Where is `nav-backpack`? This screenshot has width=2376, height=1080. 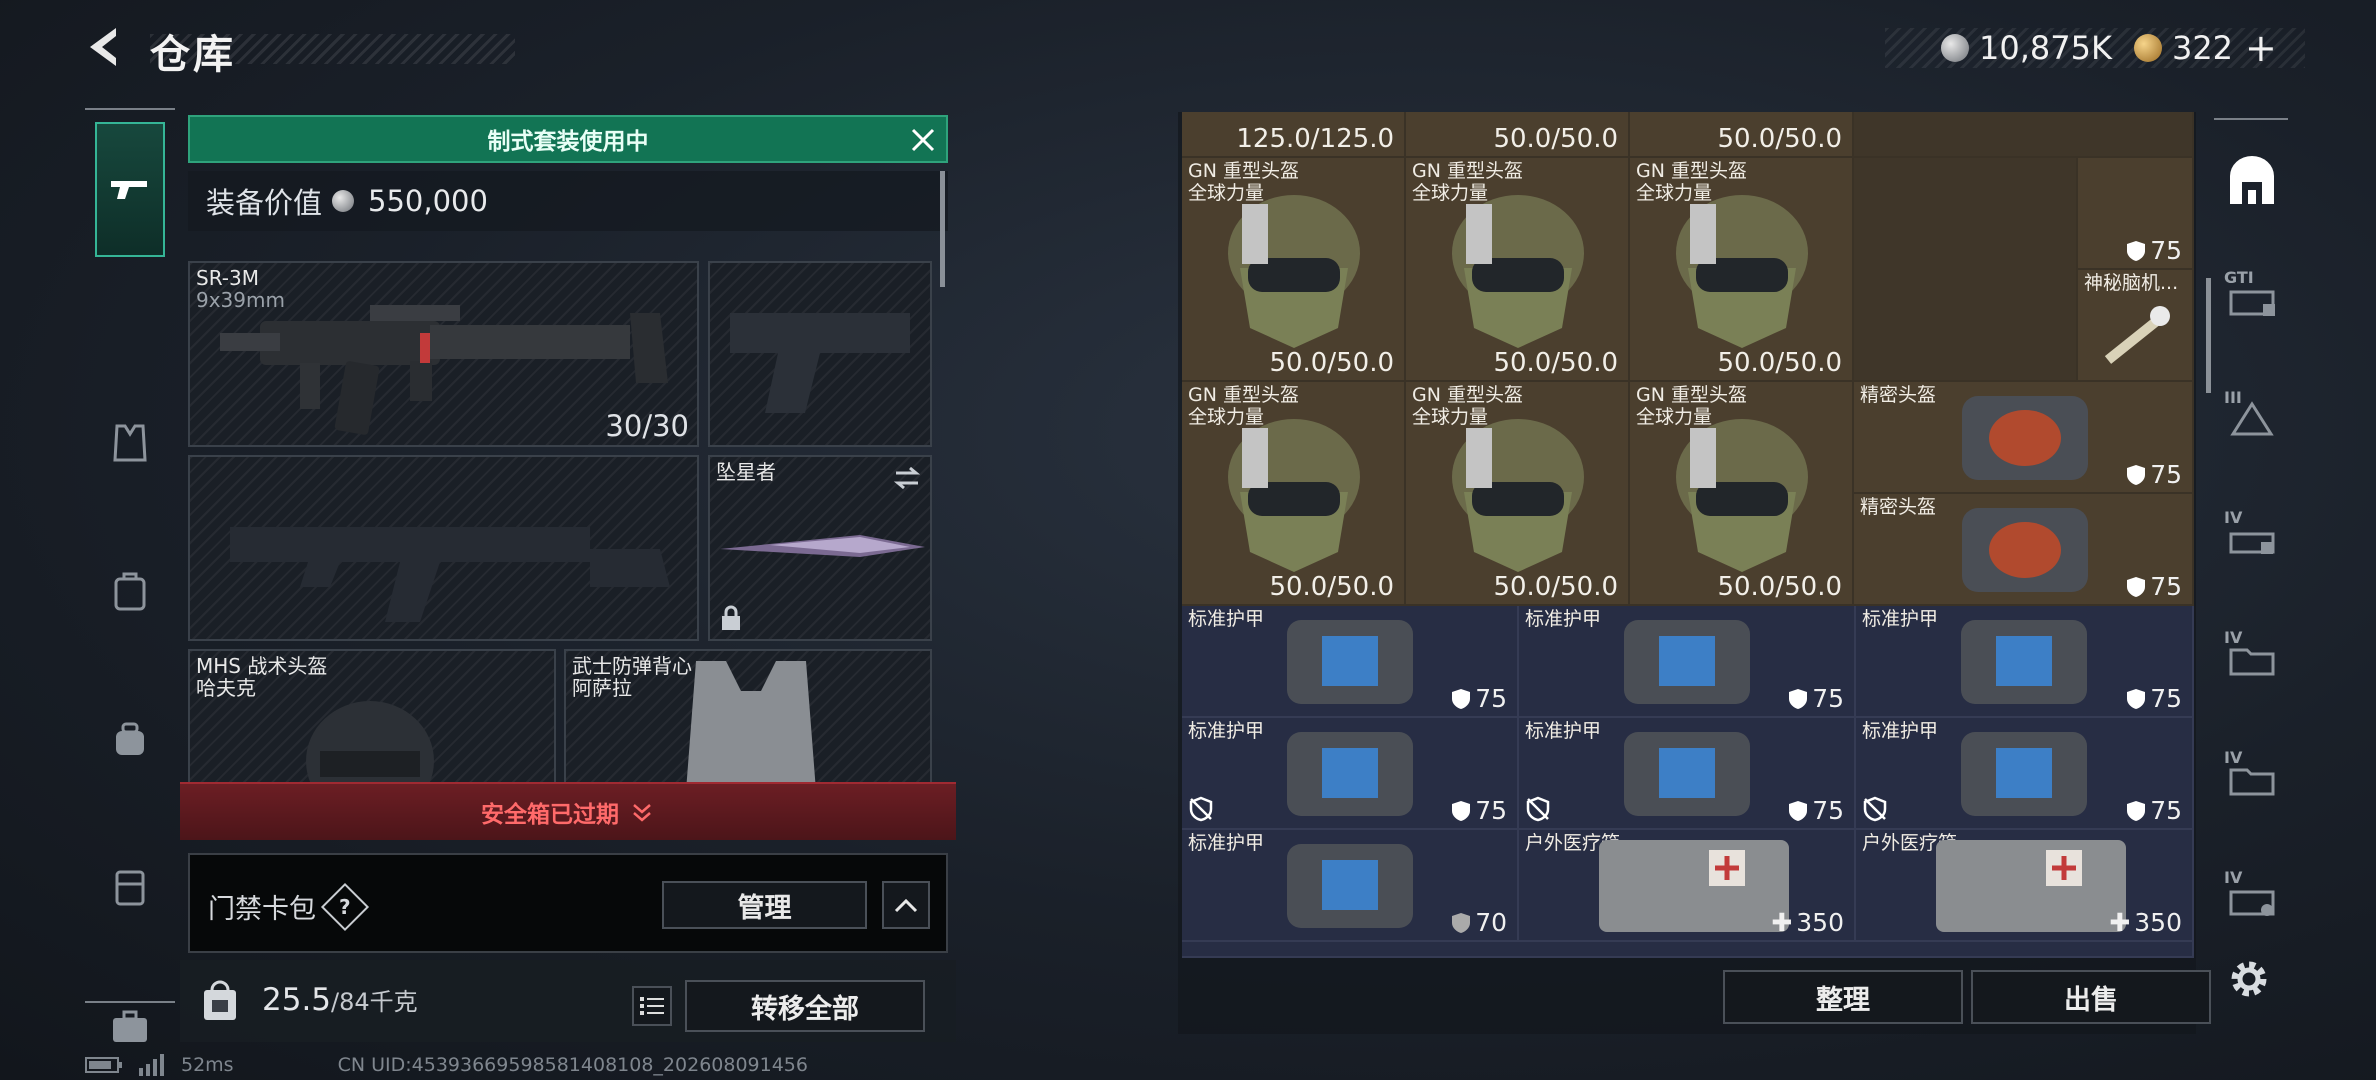 nav-backpack is located at coordinates (130, 592).